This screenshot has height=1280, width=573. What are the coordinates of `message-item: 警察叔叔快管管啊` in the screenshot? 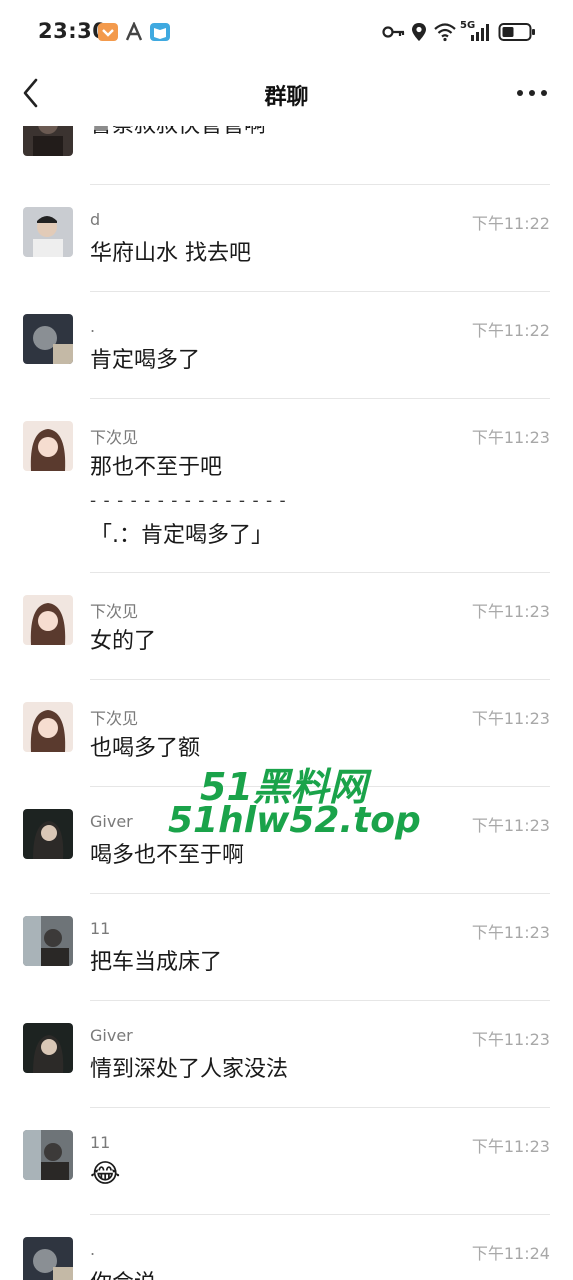 It's located at (286, 155).